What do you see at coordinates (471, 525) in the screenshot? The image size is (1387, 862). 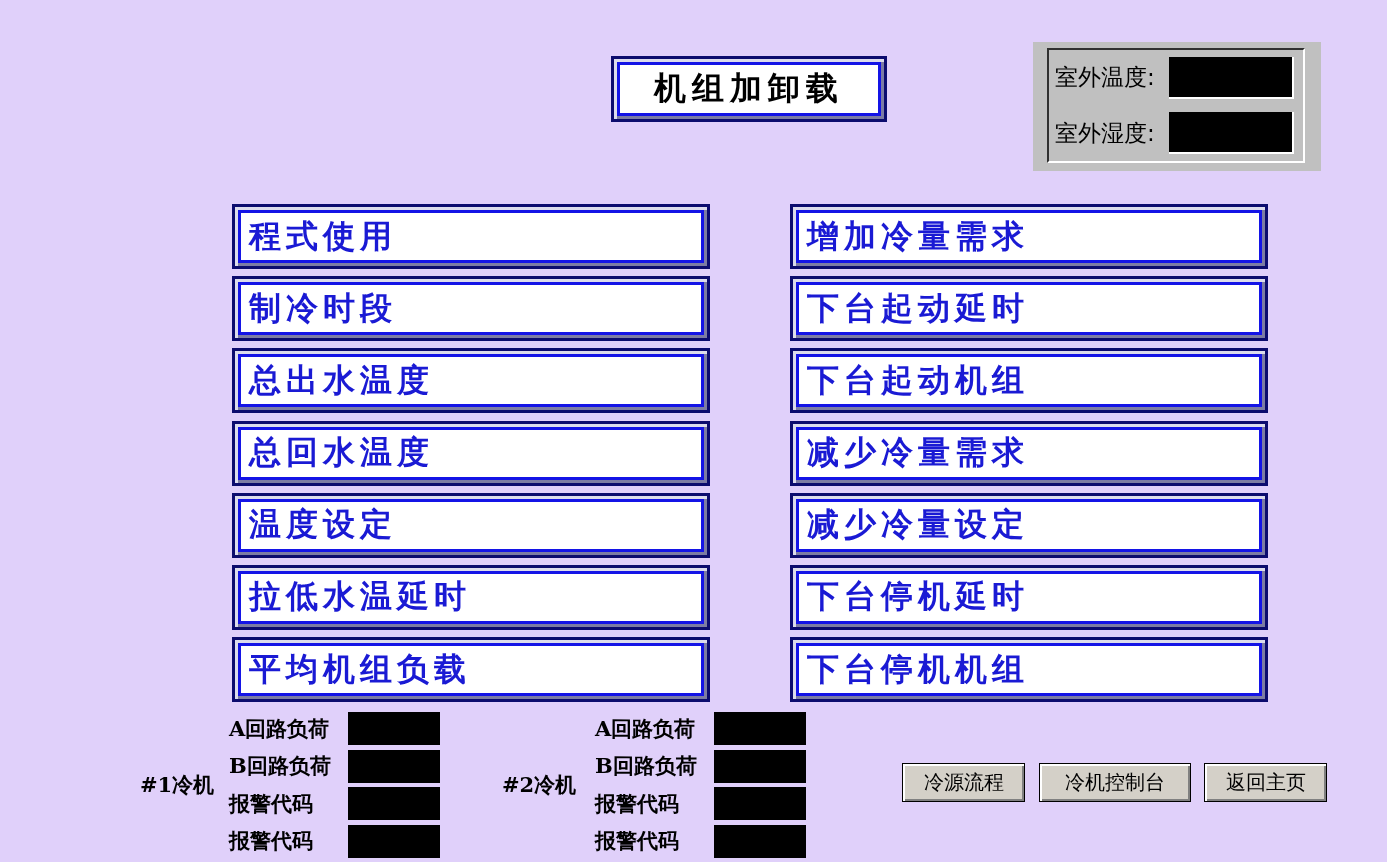 I see `menu-button: 温度设定` at bounding box center [471, 525].